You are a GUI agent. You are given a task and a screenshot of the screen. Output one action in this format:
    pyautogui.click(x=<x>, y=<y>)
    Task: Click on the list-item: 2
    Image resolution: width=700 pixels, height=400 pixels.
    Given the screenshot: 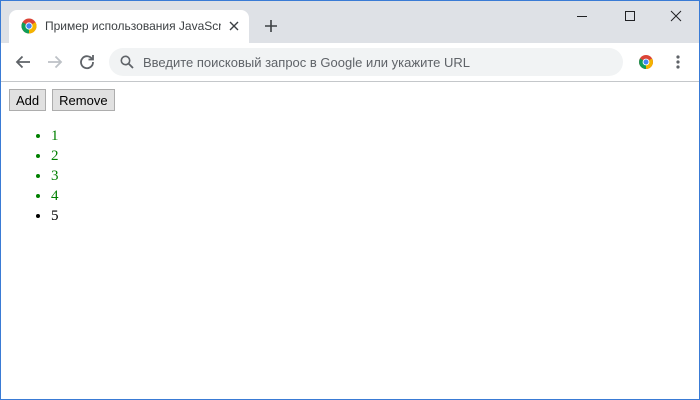 What is the action you would take?
    pyautogui.click(x=55, y=156)
    